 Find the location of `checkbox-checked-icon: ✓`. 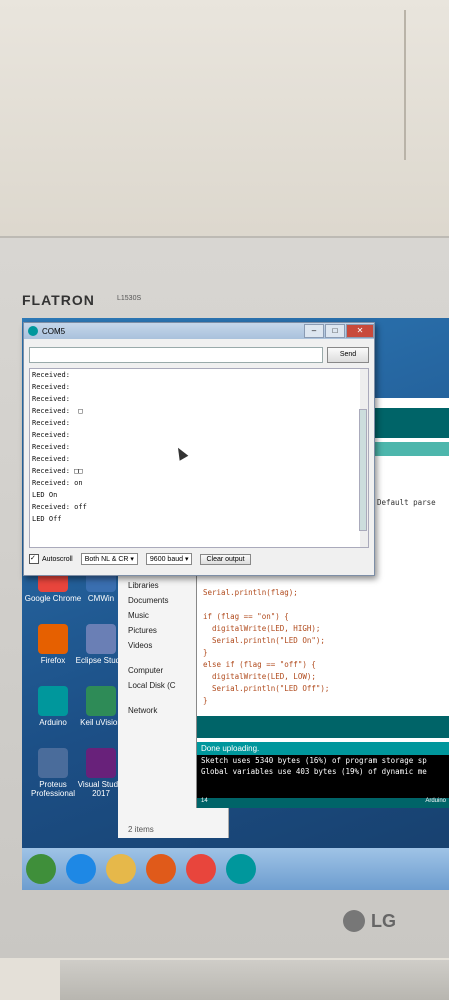

checkbox-checked-icon: ✓ is located at coordinates (34, 559).